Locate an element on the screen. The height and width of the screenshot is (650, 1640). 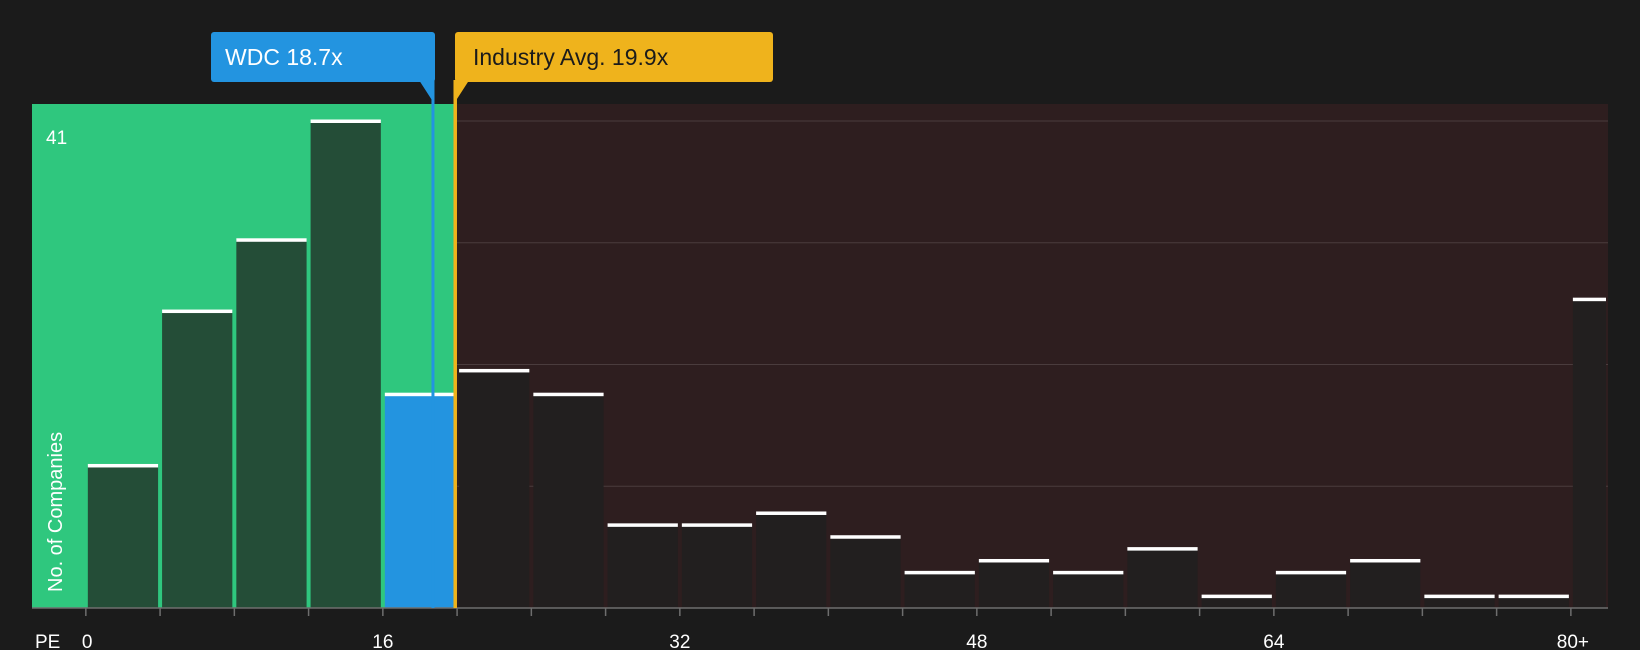
x-tick-label-32: 32 is located at coordinates (679, 641).